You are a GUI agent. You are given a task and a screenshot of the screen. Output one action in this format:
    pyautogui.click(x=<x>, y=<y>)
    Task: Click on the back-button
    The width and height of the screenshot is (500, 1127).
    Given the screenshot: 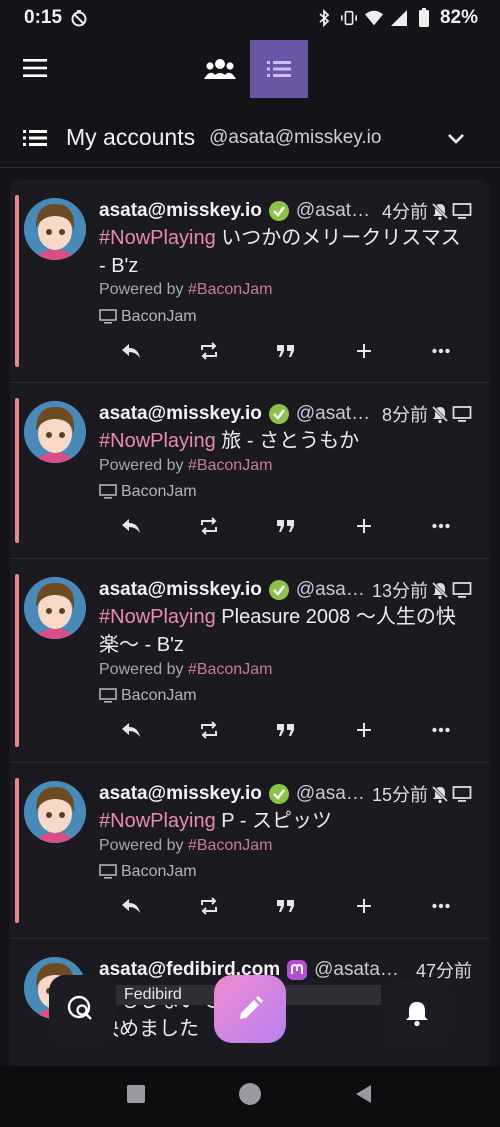 What is the action you would take?
    pyautogui.click(x=364, y=1096)
    